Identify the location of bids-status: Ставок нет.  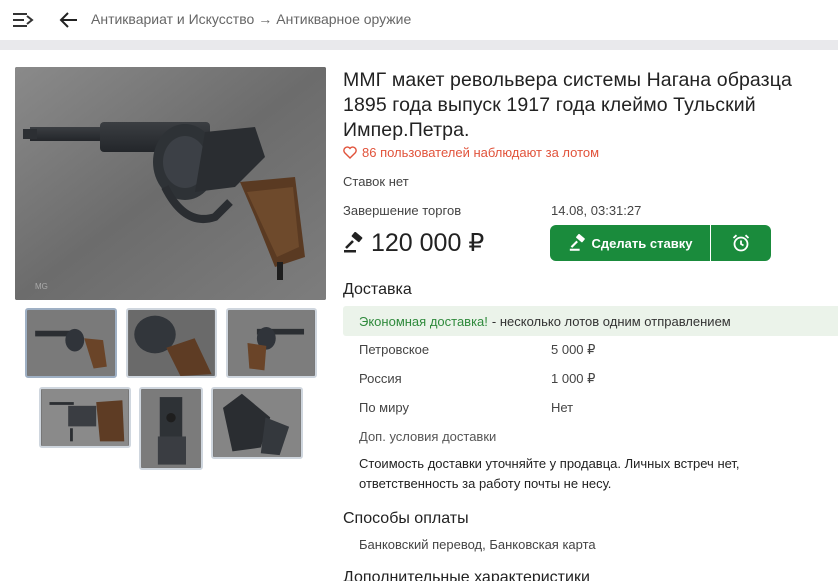
(376, 181).